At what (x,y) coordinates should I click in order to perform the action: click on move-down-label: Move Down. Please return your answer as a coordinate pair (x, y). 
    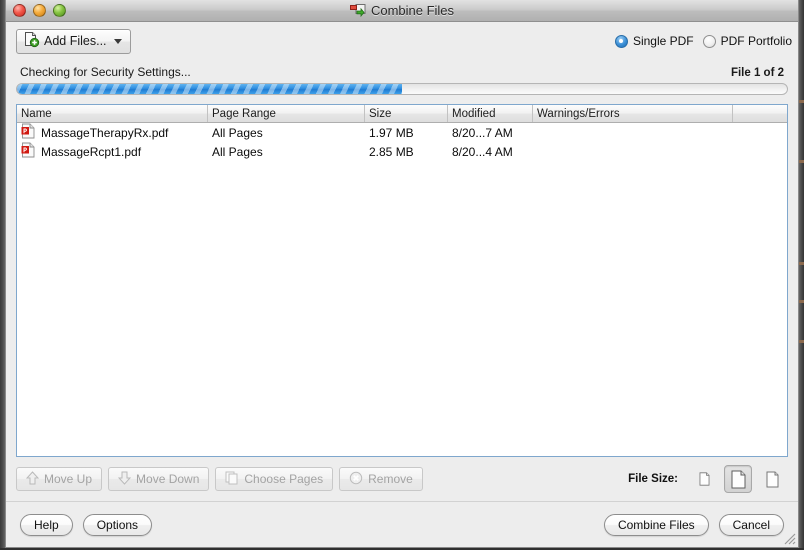
    Looking at the image, I should click on (168, 479).